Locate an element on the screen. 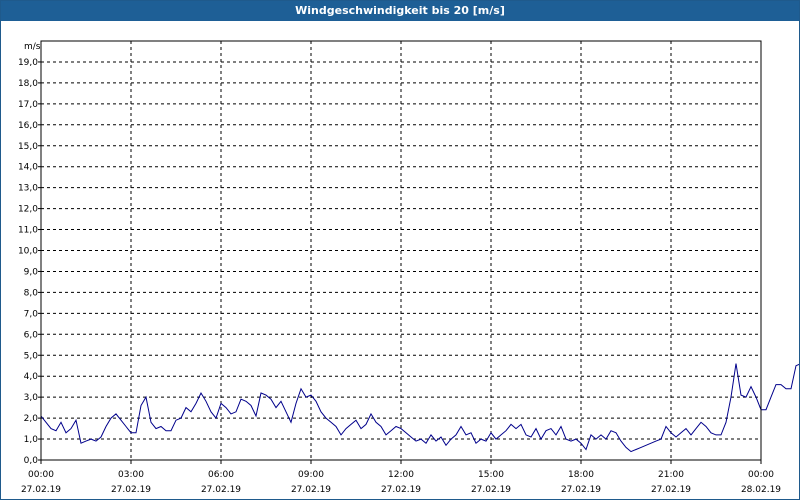 This screenshot has height=500, width=800. x-tick-time-label: 03:00 is located at coordinates (131, 475).